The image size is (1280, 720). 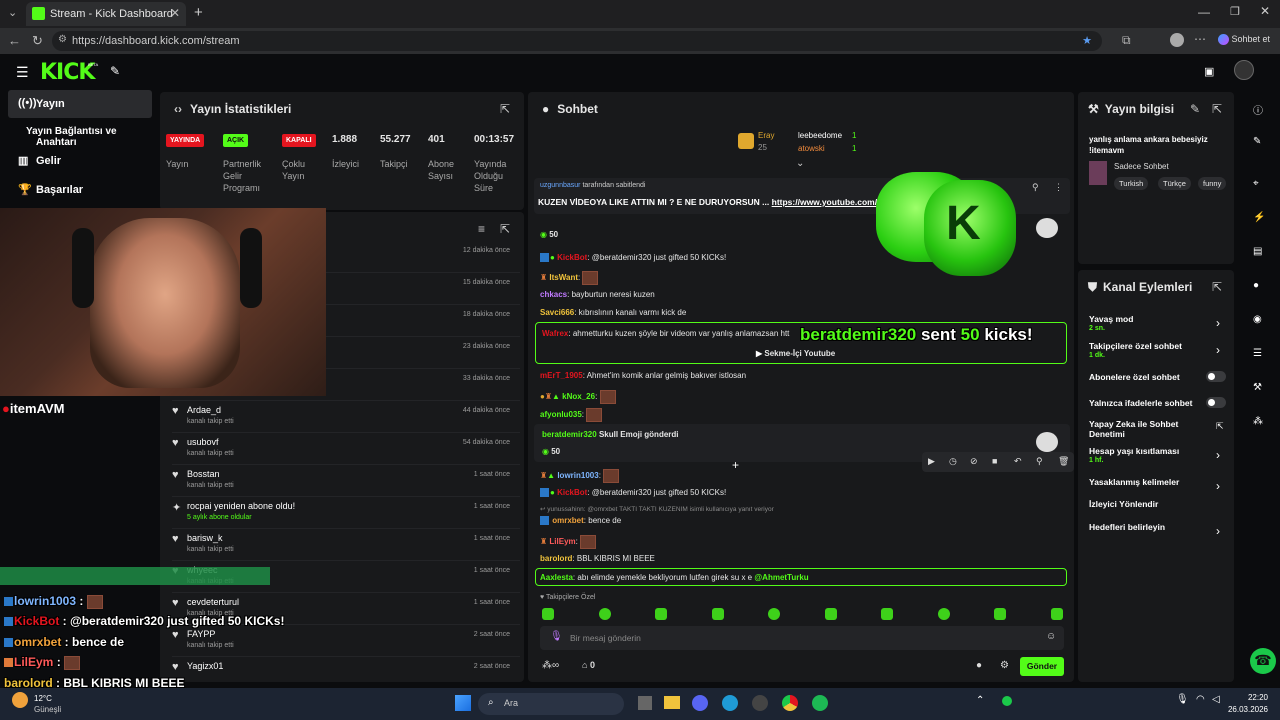 I want to click on tray-chevron-icon: ⌃, so click(x=980, y=700).